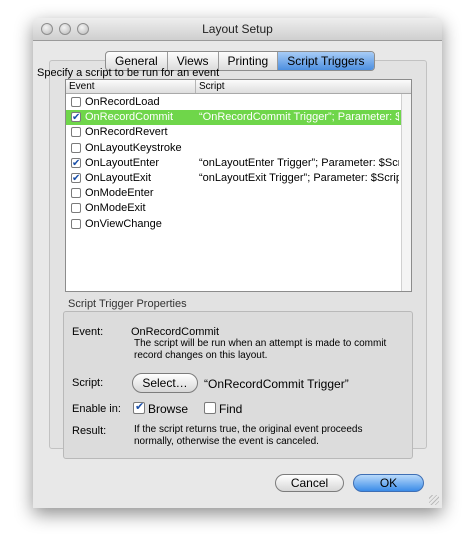 The height and width of the screenshot is (553, 474). I want to click on trigger-instruction: Specify a script to be run for an event, so click(128, 73).